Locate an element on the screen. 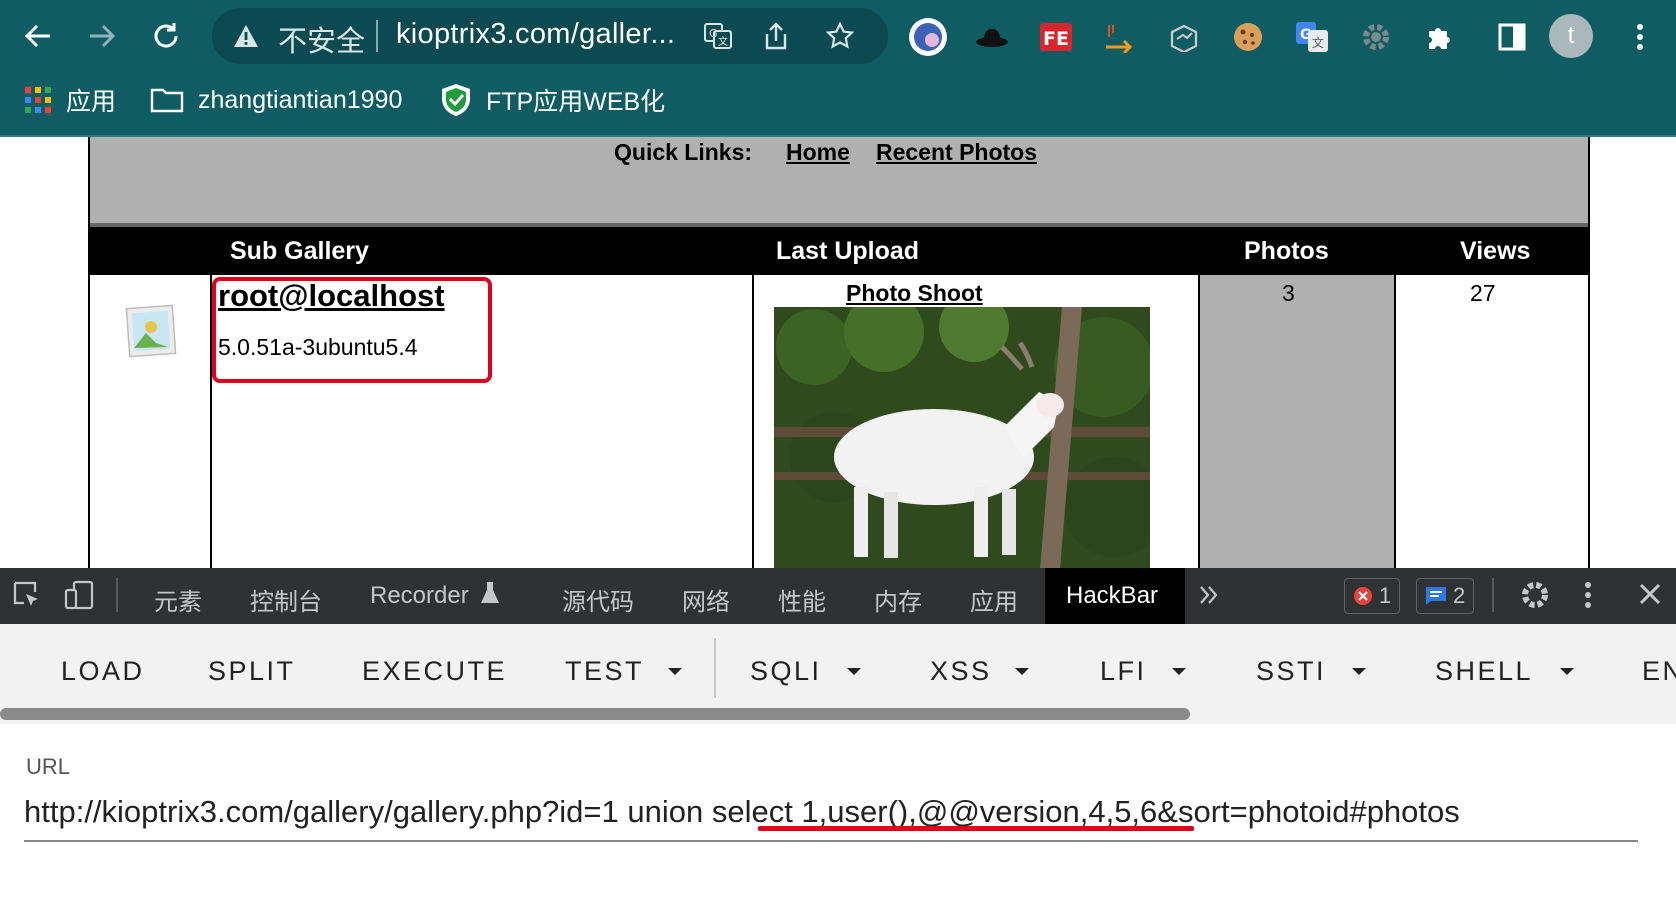 The image size is (1676, 908). insecure-label: 不安全 is located at coordinates (322, 42).